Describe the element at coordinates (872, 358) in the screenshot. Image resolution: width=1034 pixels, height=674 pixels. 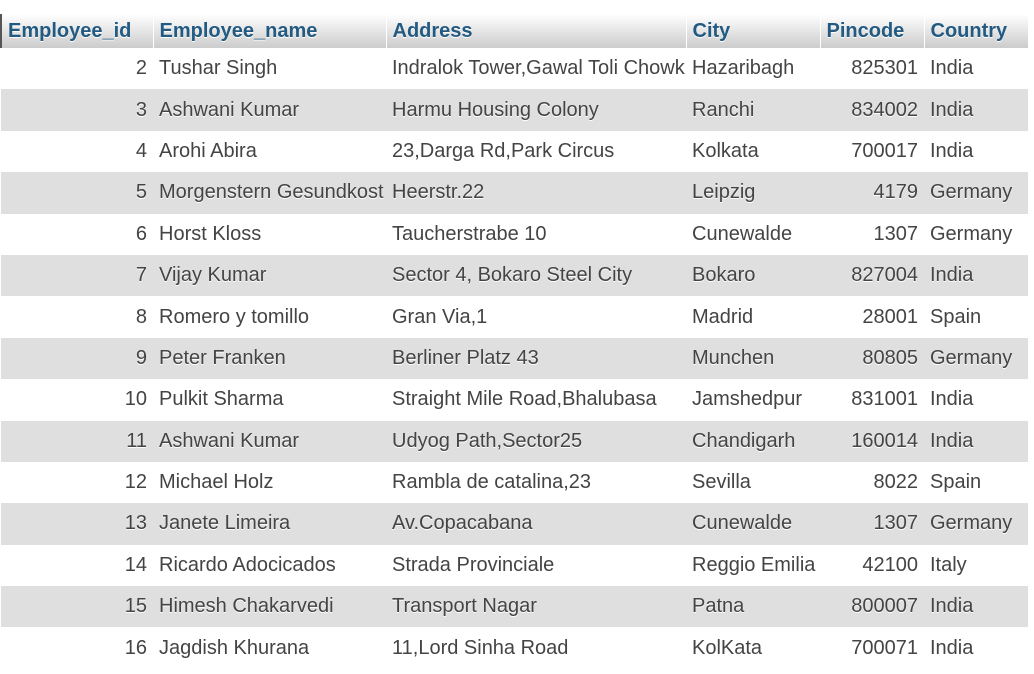
I see `pincode-cell: 80805` at that location.